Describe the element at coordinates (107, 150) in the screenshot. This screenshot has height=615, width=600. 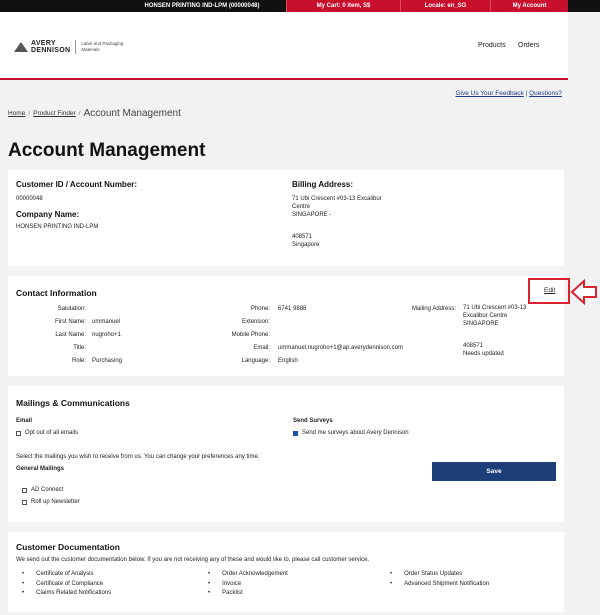
I see `page-title: Account Management` at that location.